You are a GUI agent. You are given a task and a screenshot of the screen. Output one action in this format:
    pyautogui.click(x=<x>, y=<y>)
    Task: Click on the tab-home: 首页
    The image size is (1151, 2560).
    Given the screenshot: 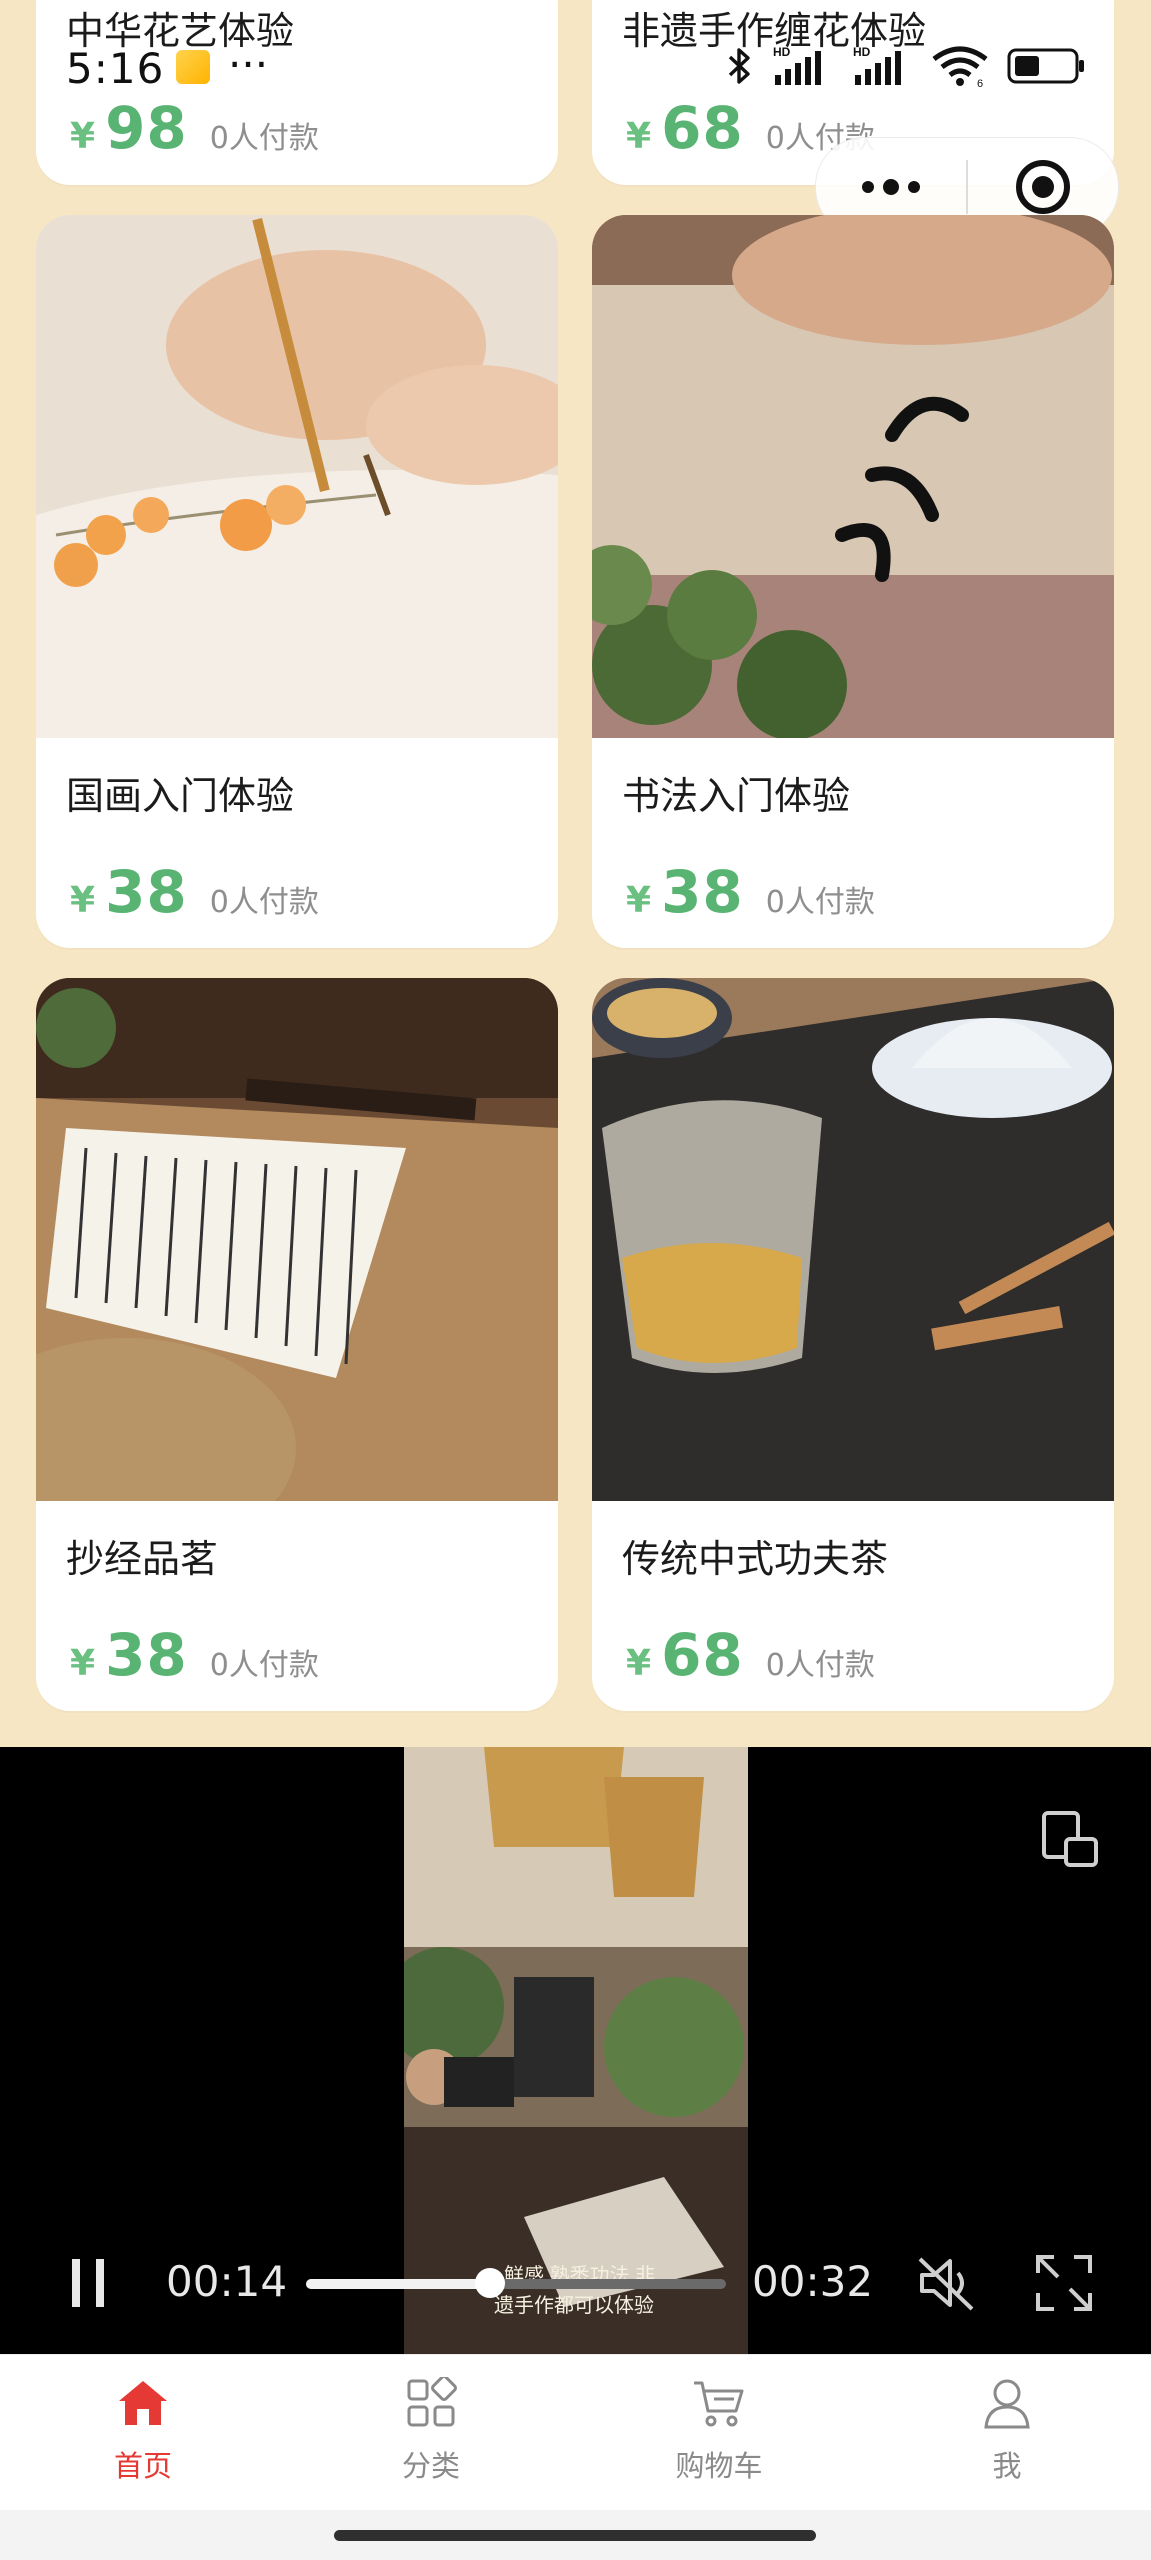 What is the action you would take?
    pyautogui.click(x=143, y=2431)
    